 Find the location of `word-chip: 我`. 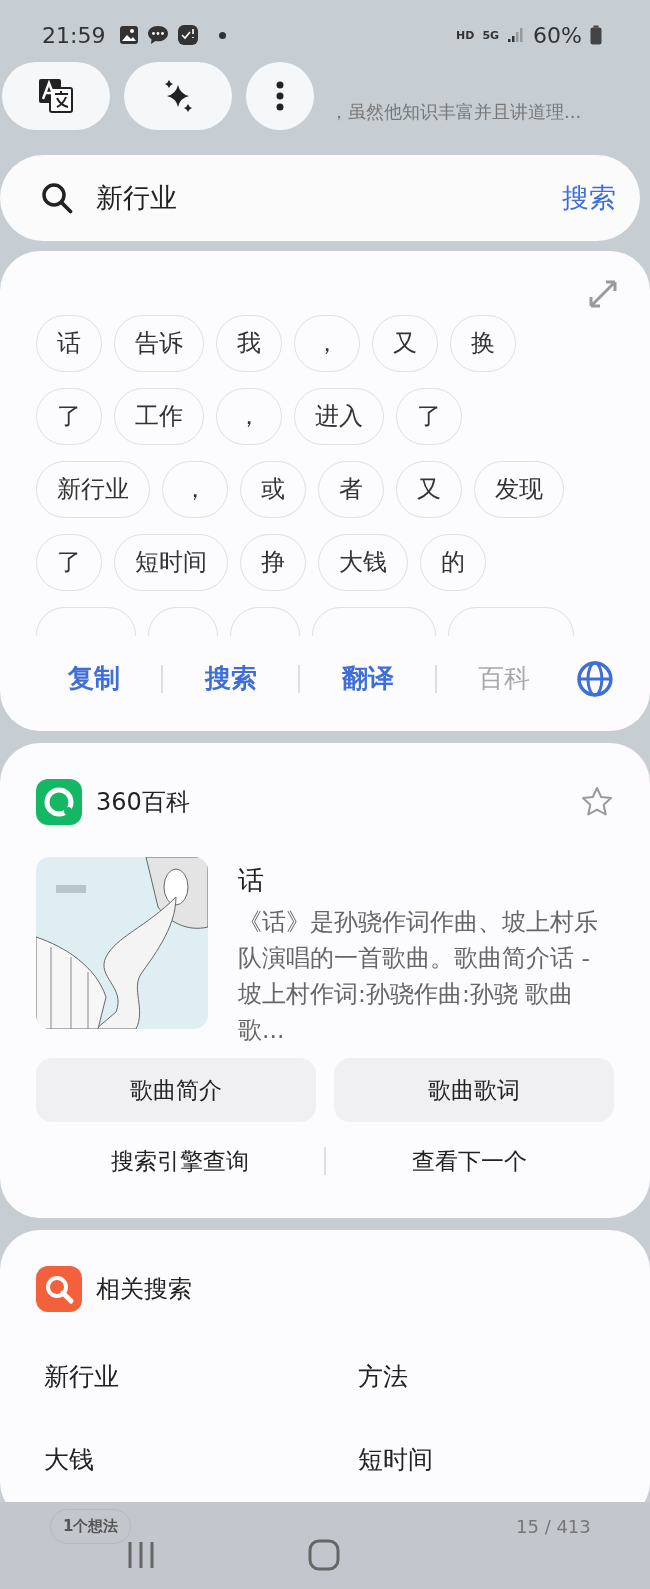

word-chip: 我 is located at coordinates (249, 343).